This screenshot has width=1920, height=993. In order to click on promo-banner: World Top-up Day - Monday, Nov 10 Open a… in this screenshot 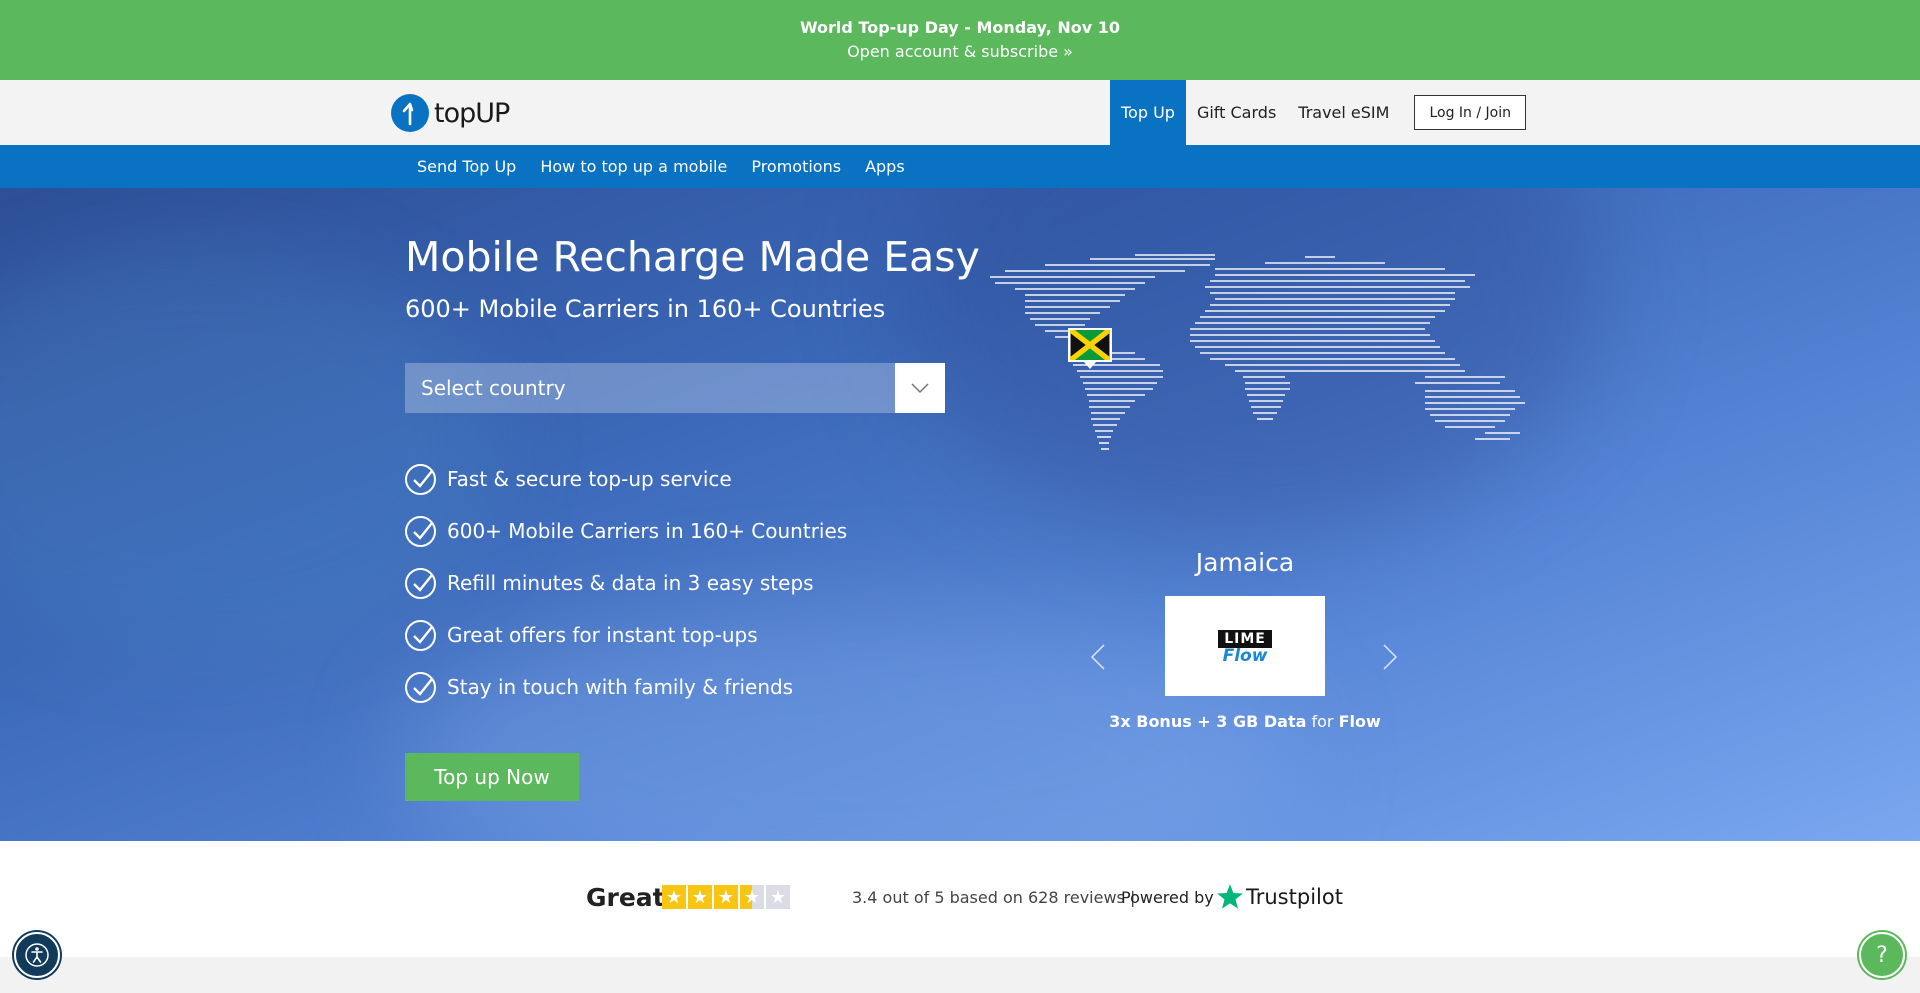, I will do `click(960, 40)`.